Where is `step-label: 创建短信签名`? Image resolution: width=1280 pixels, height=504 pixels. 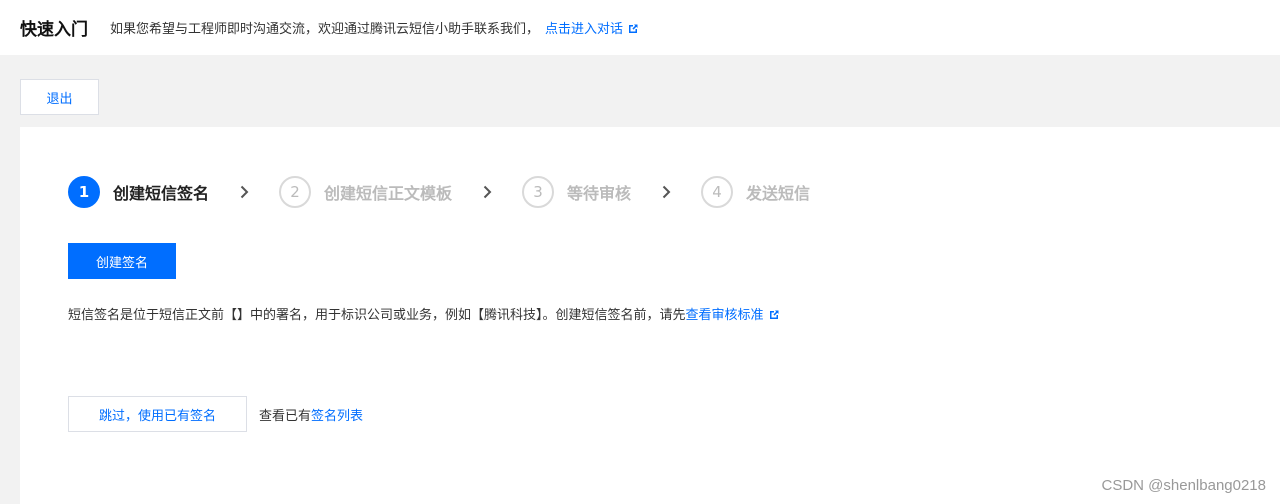
step-label: 创建短信签名 is located at coordinates (161, 193).